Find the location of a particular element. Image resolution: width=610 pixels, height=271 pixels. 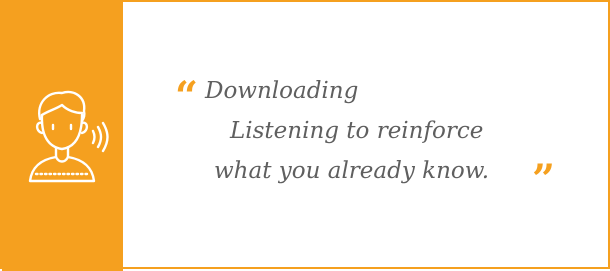

close-quote-mark: ” is located at coordinates (544, 179).